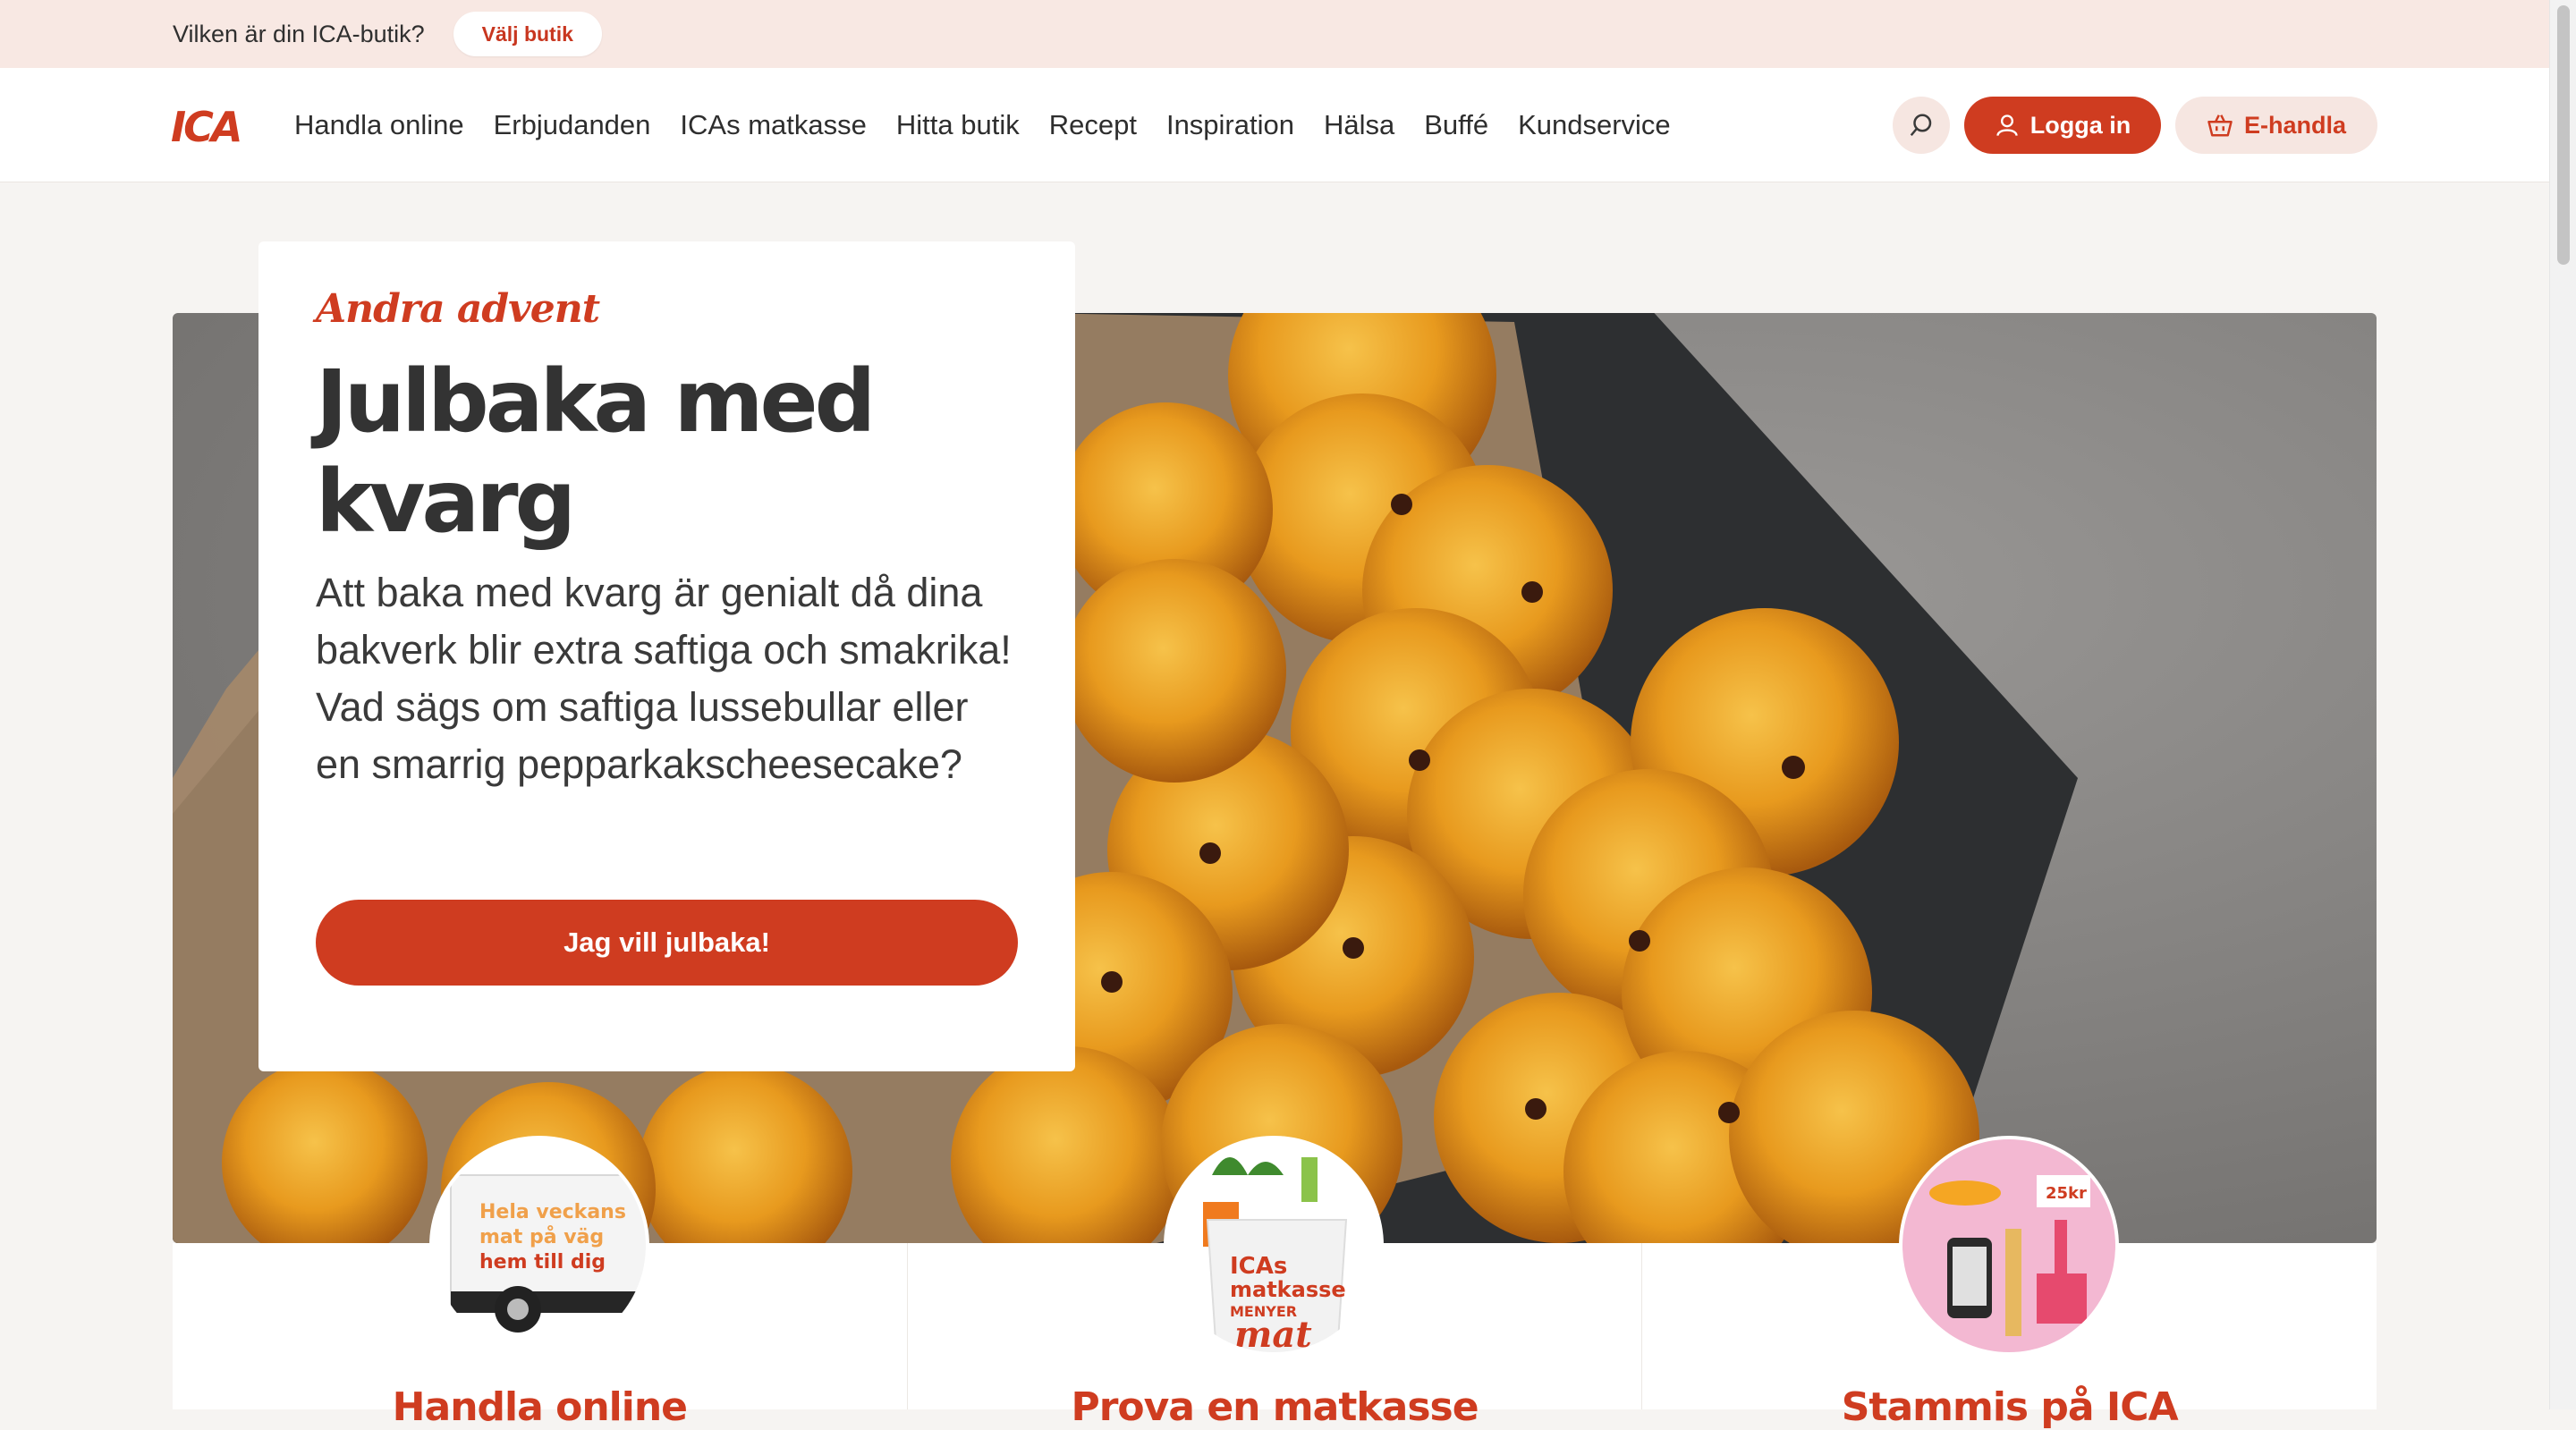 This screenshot has width=2576, height=1430. I want to click on stammis-products-image: 25kr, so click(2009, 1246).